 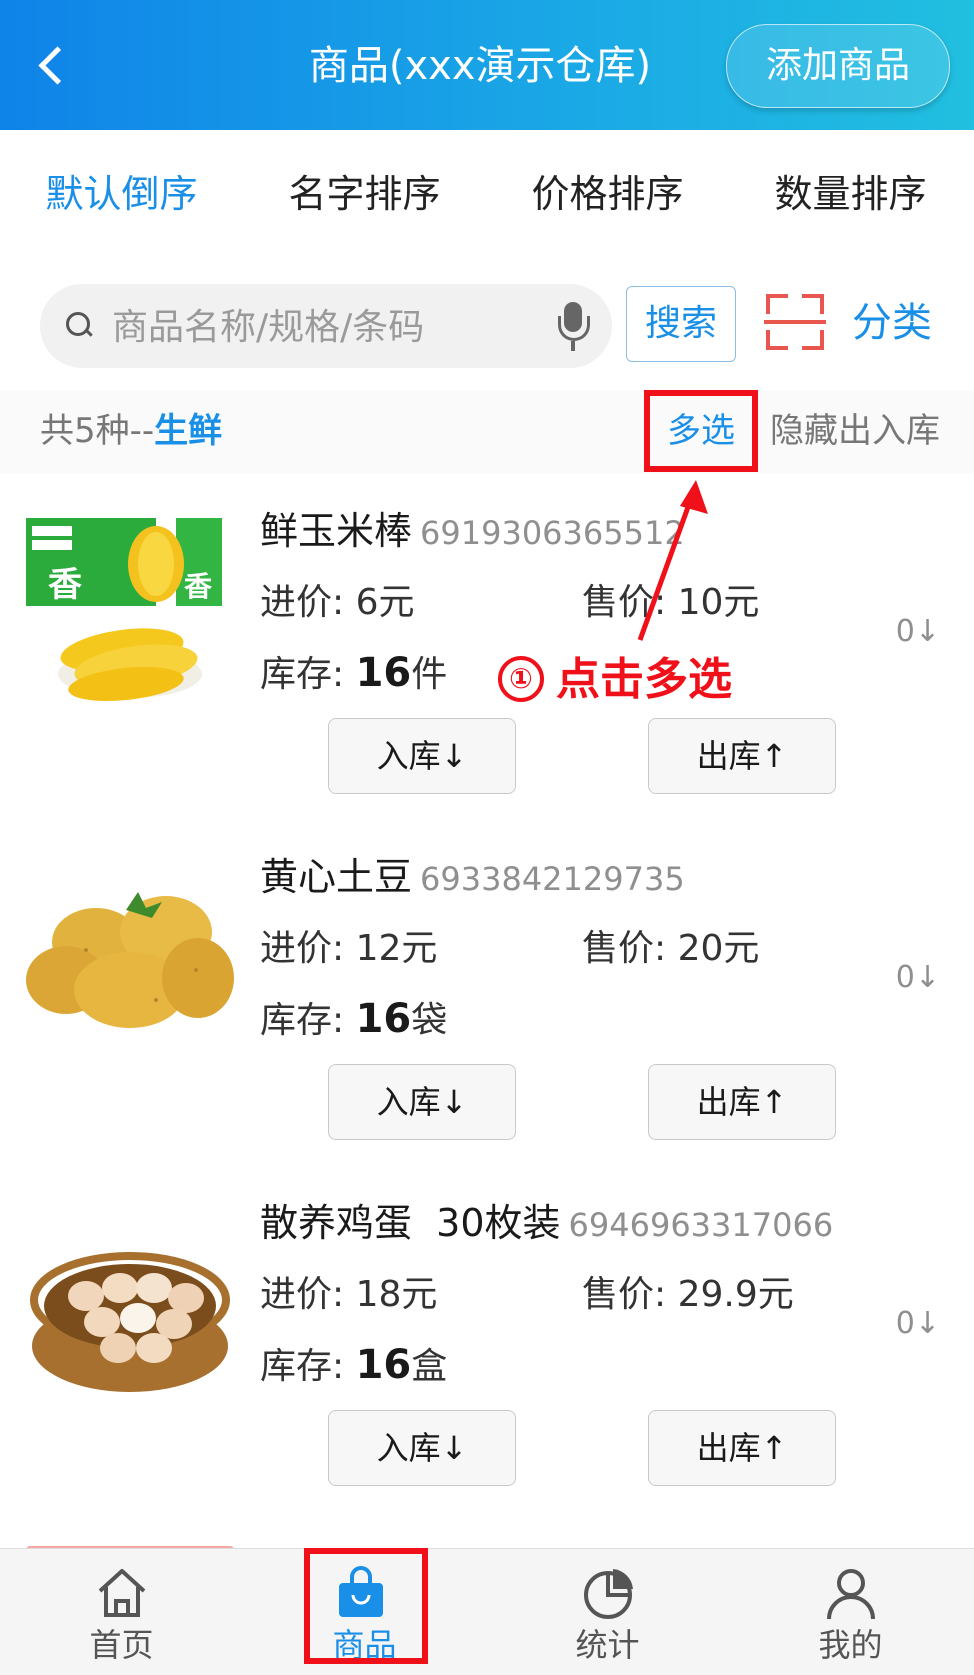 I want to click on search-icon, so click(x=79, y=325).